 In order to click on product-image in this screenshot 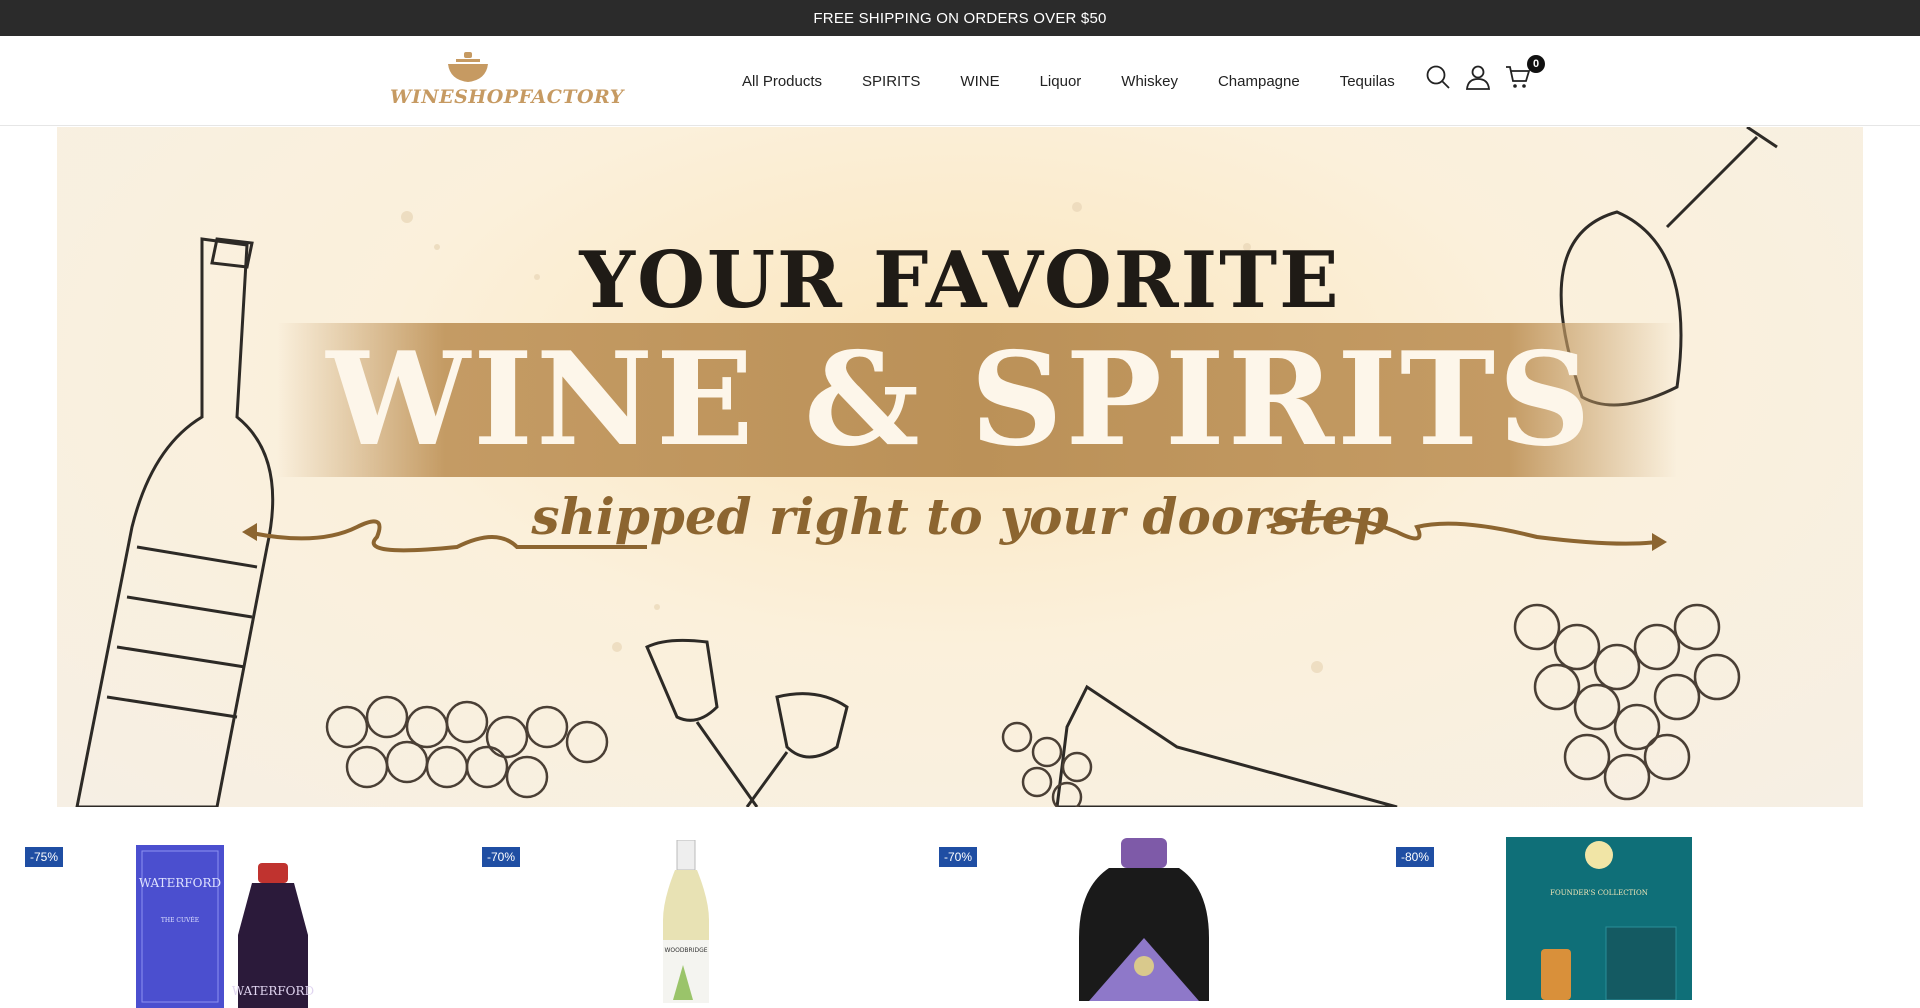, I will do `click(1144, 919)`.